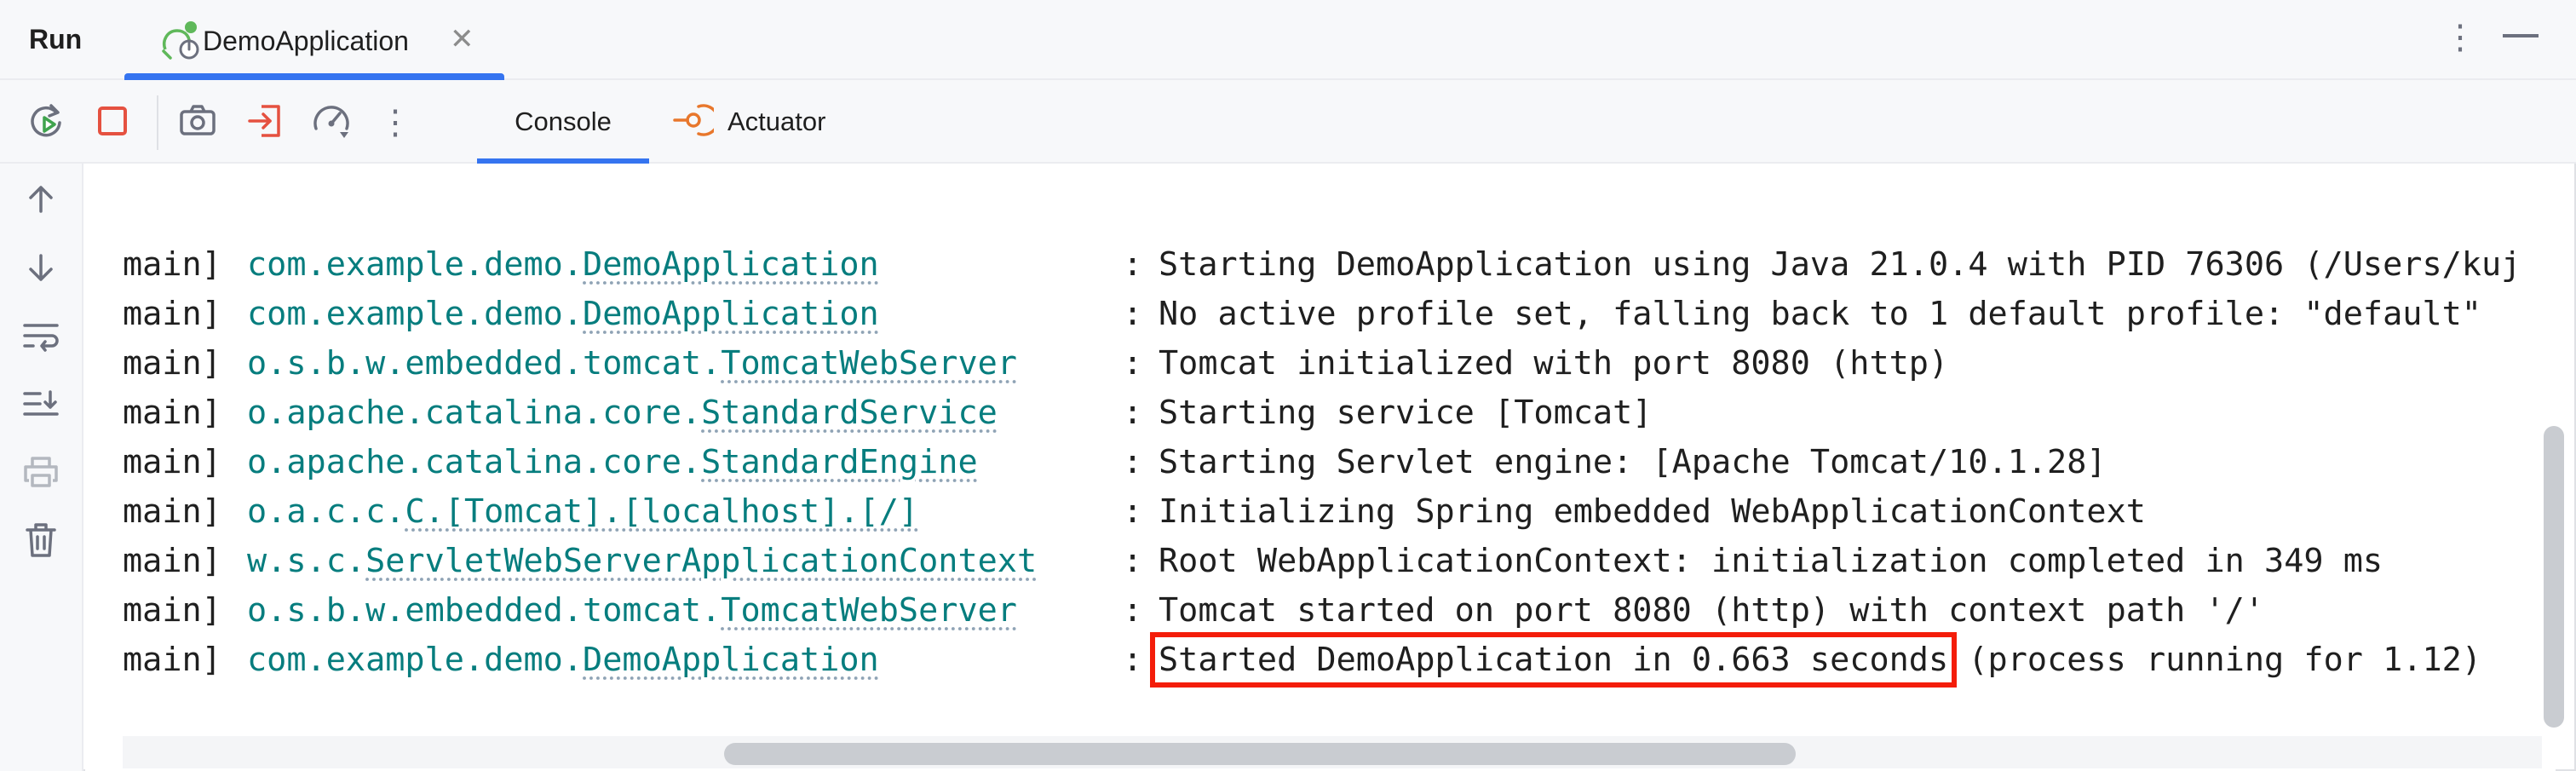 Image resolution: width=2576 pixels, height=771 pixels. I want to click on logger-package: o.a.c.c., so click(326, 511).